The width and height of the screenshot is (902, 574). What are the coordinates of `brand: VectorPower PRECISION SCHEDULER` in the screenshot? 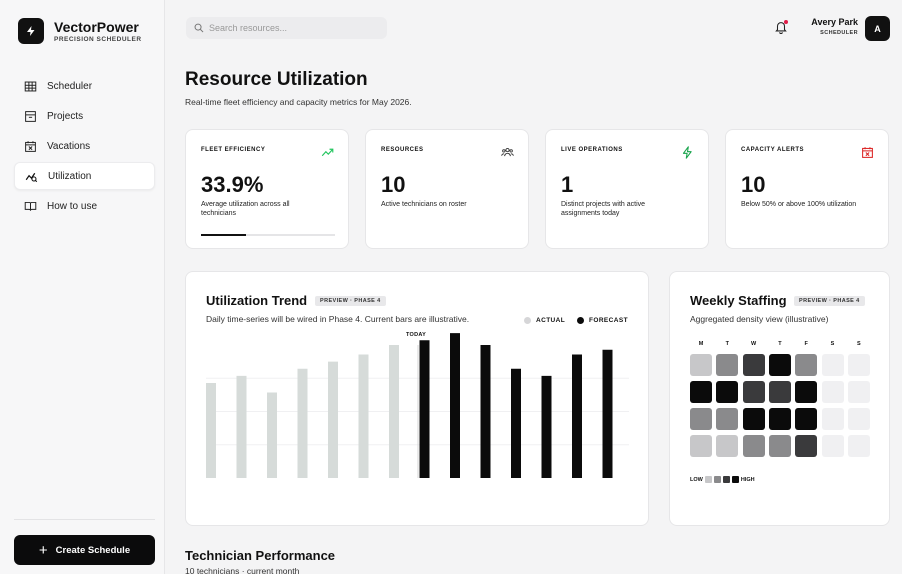 It's located at (80, 31).